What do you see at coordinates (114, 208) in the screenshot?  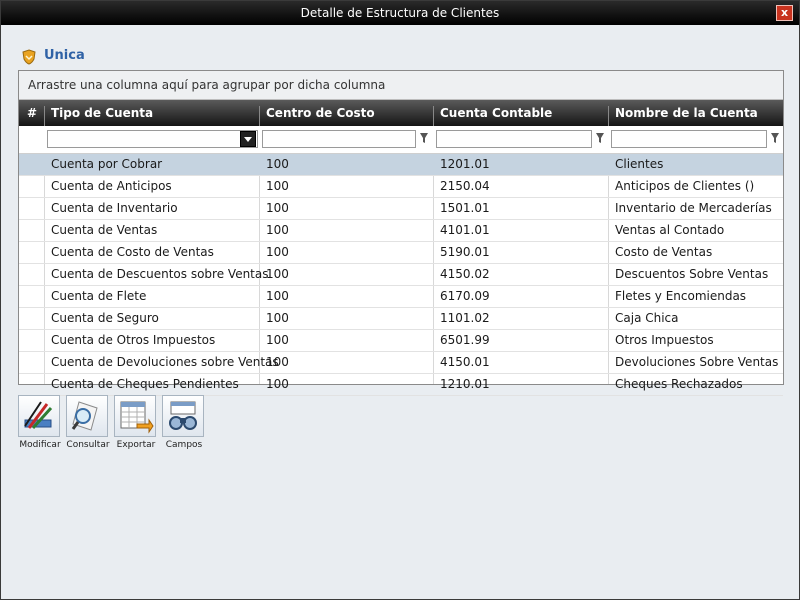 I see `tipo-cell: Cuenta de Inventario` at bounding box center [114, 208].